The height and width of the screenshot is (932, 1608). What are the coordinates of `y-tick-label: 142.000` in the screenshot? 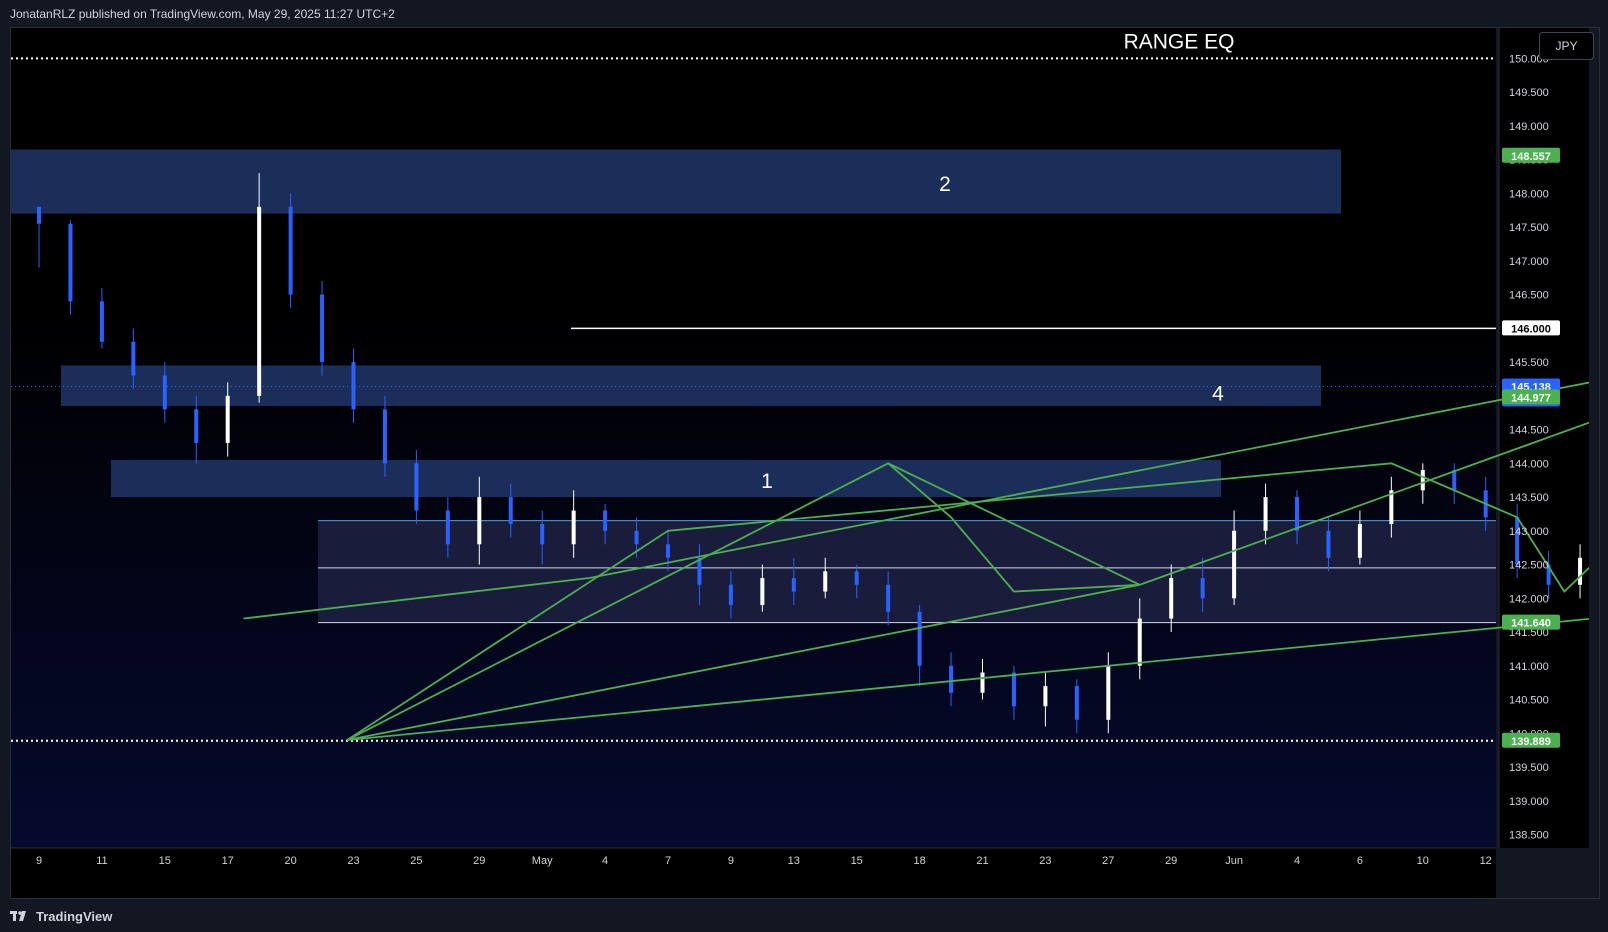 It's located at (1529, 599).